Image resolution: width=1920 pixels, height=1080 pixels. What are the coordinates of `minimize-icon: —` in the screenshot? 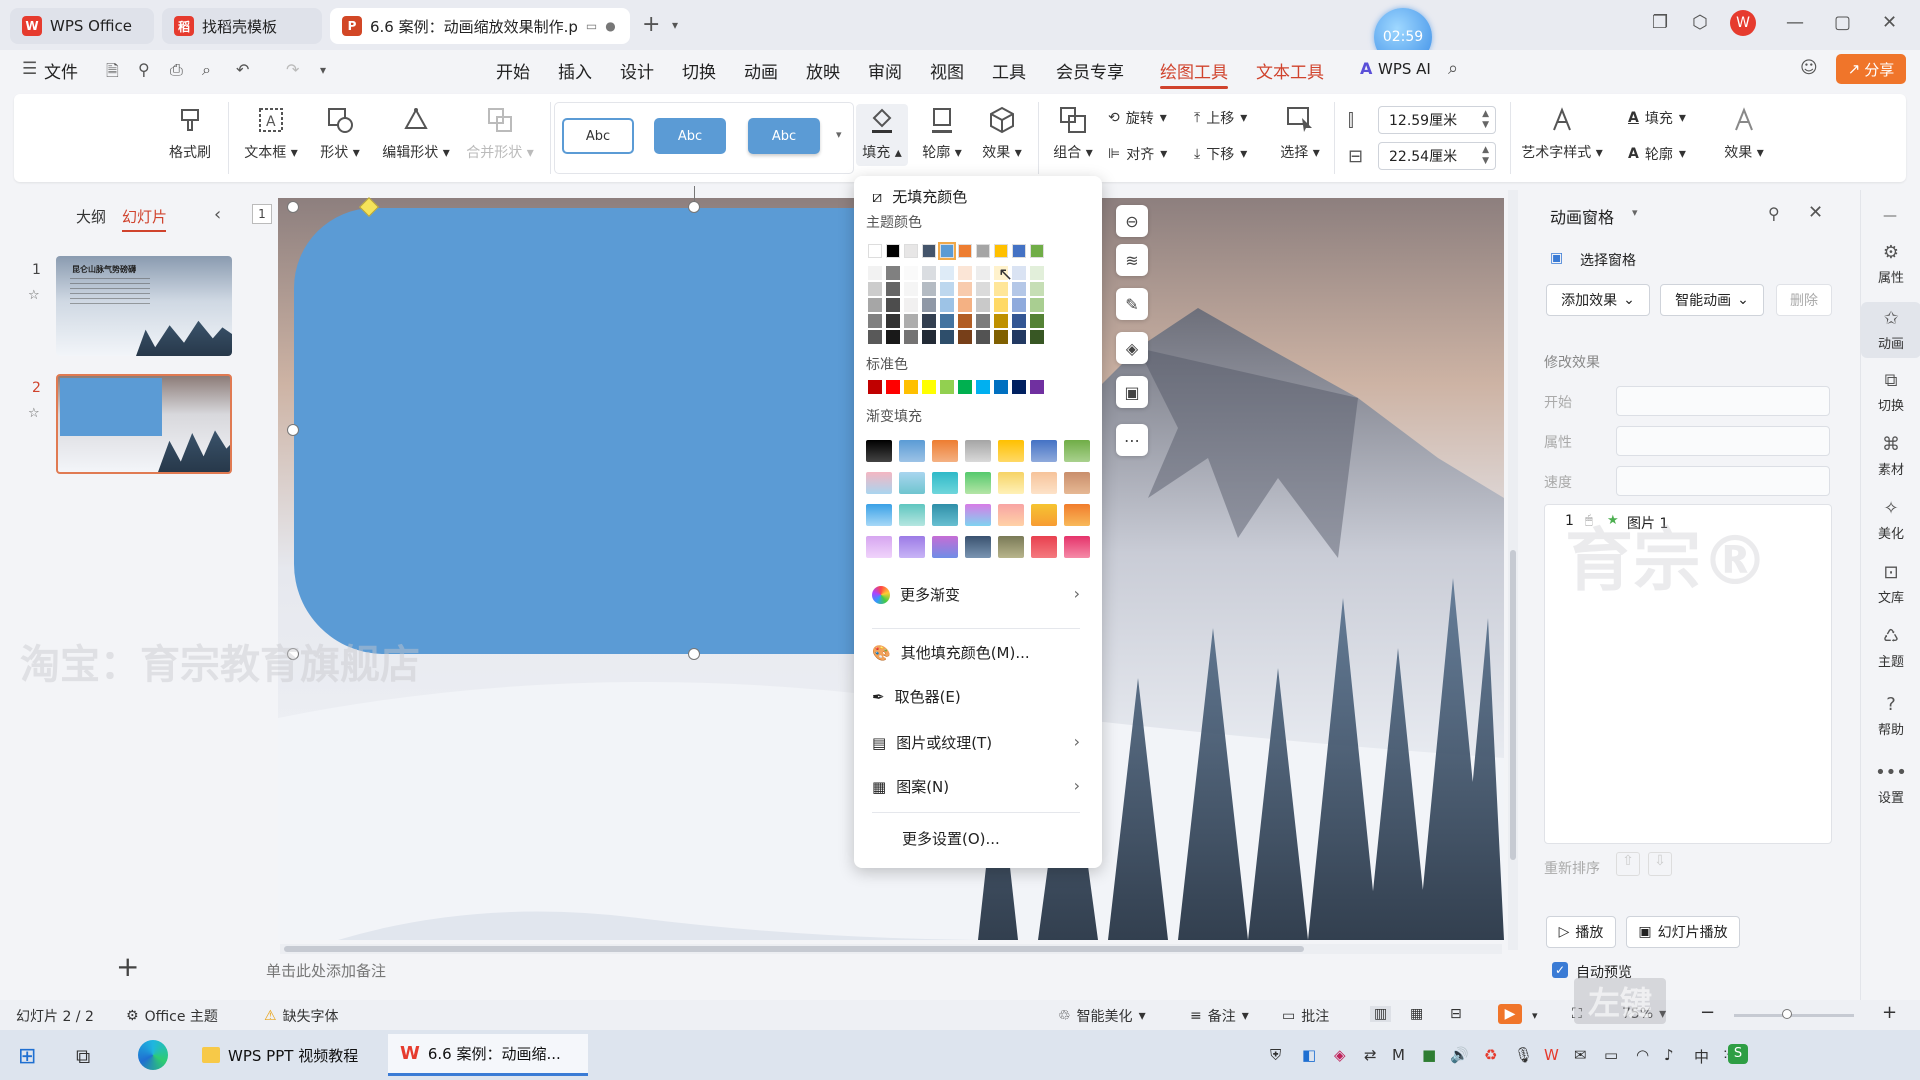 It's located at (1795, 22).